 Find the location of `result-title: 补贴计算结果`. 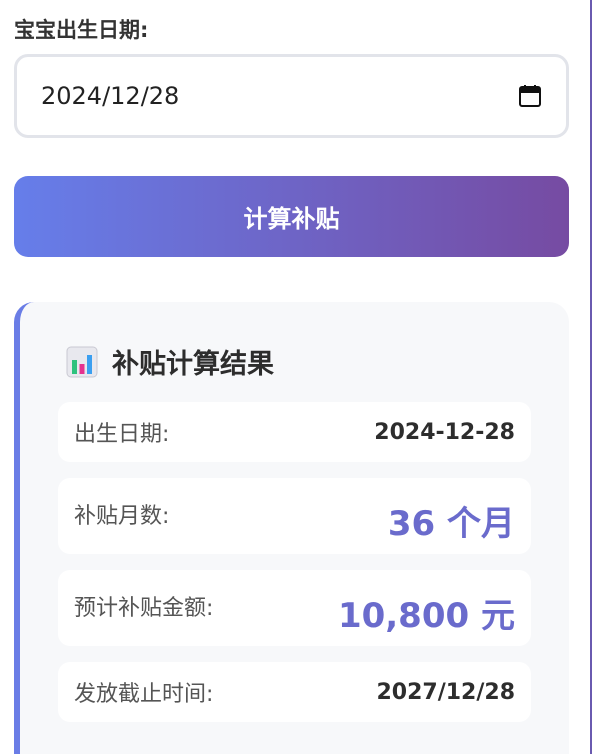

result-title: 补贴计算结果 is located at coordinates (170, 361).